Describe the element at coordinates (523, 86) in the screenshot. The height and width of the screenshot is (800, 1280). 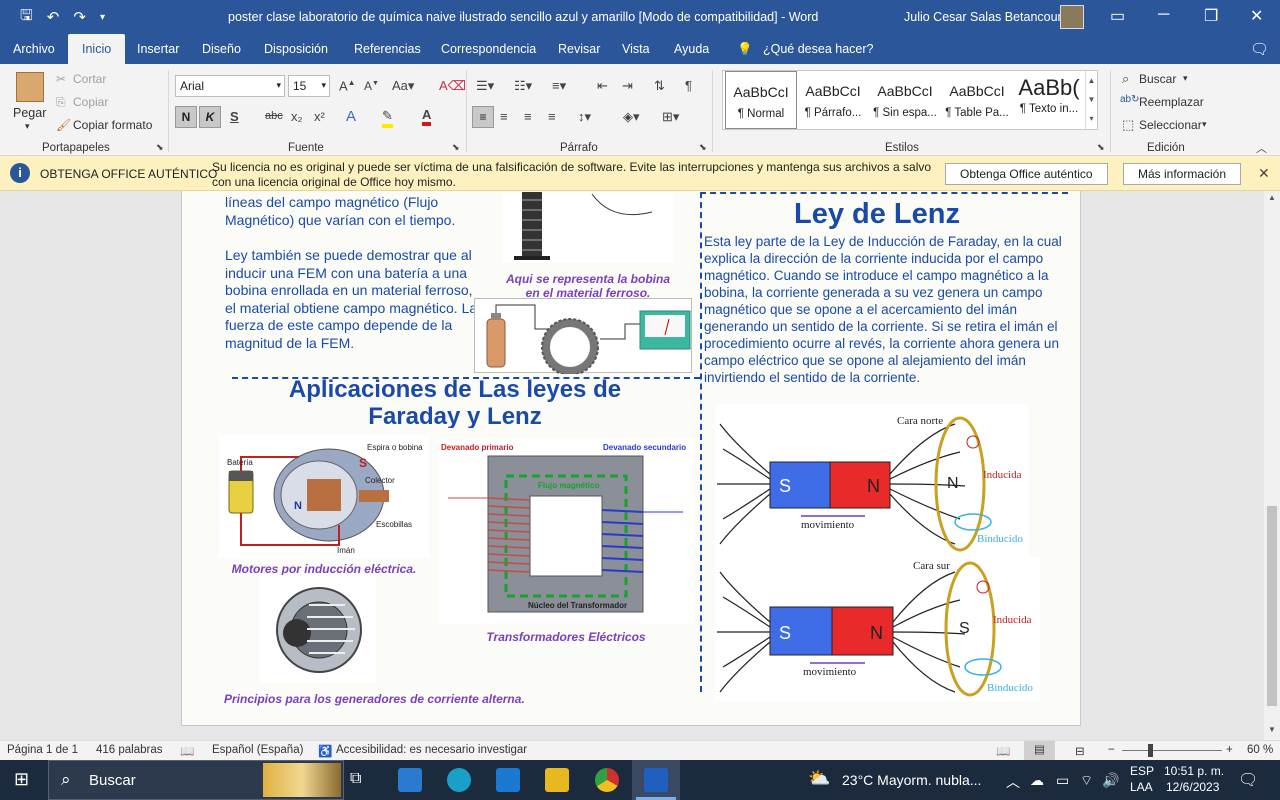
I see `numbering-icon: ☷▾` at that location.